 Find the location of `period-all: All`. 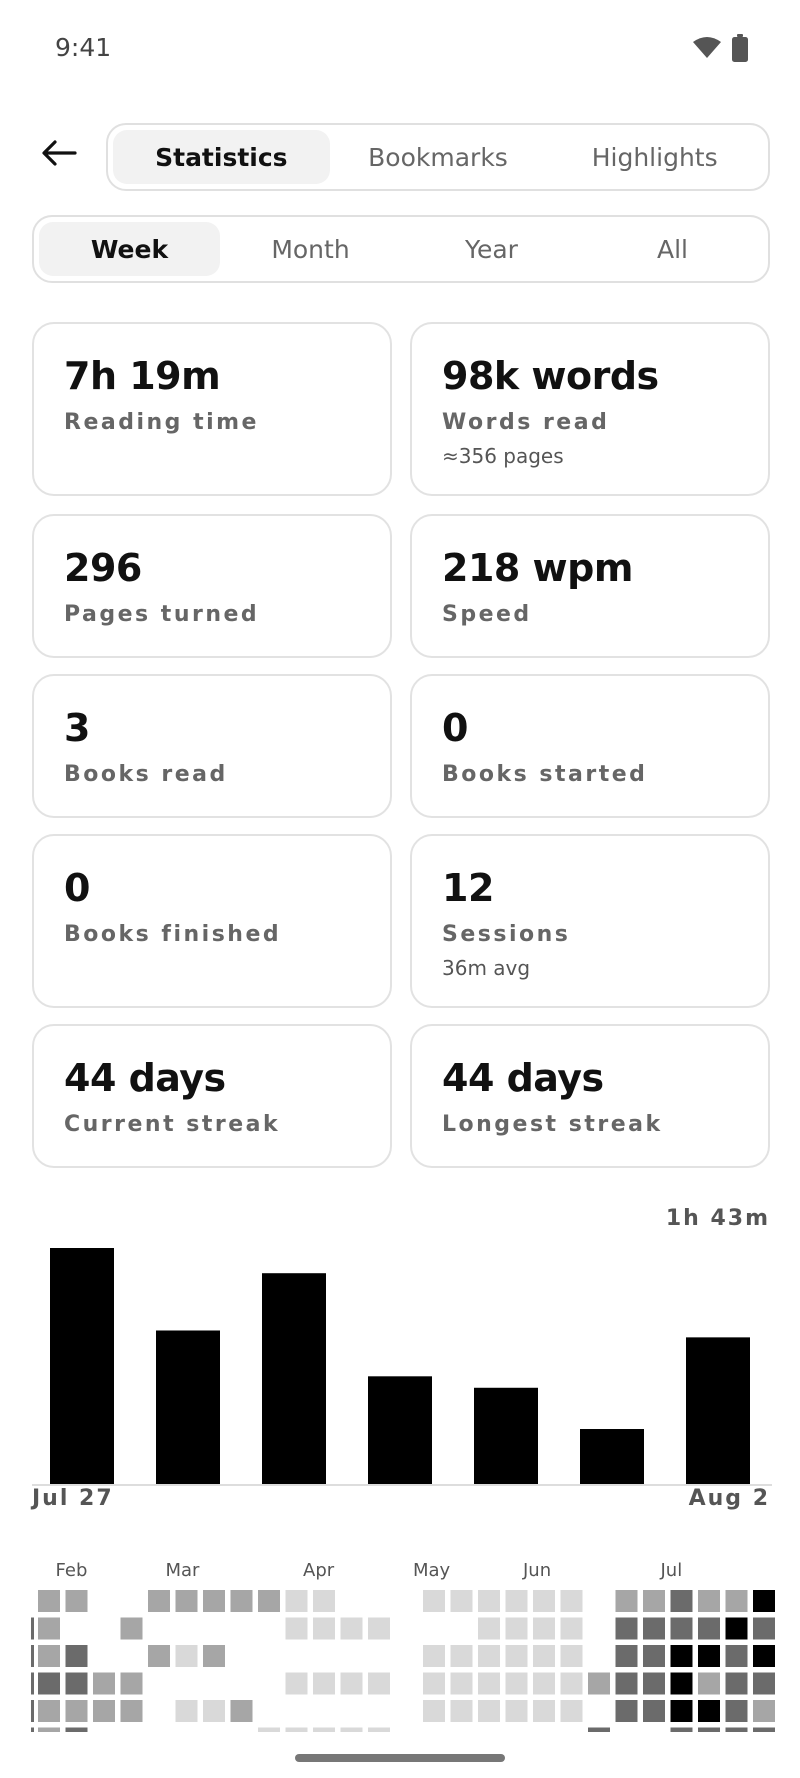

period-all: All is located at coordinates (672, 249).